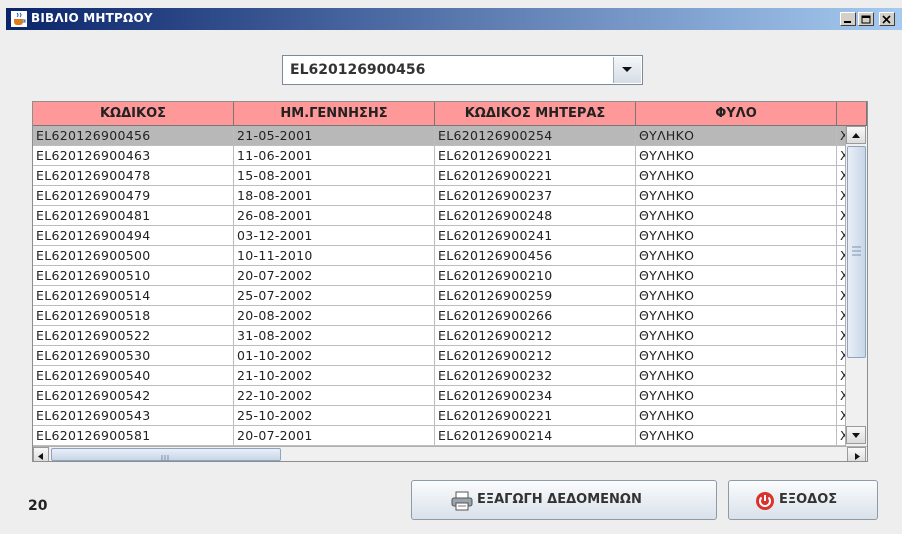 The image size is (902, 534). I want to click on horizontal-scroll-thumb, so click(166, 454).